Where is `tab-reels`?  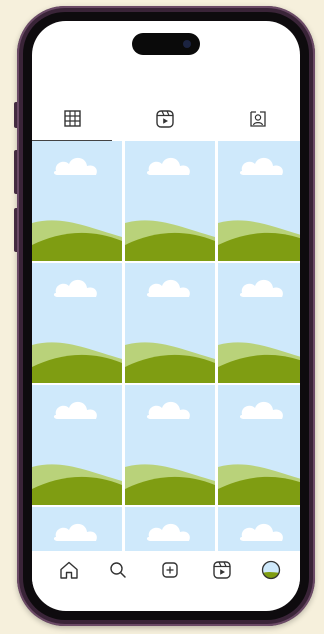
tab-reels is located at coordinates (165, 121).